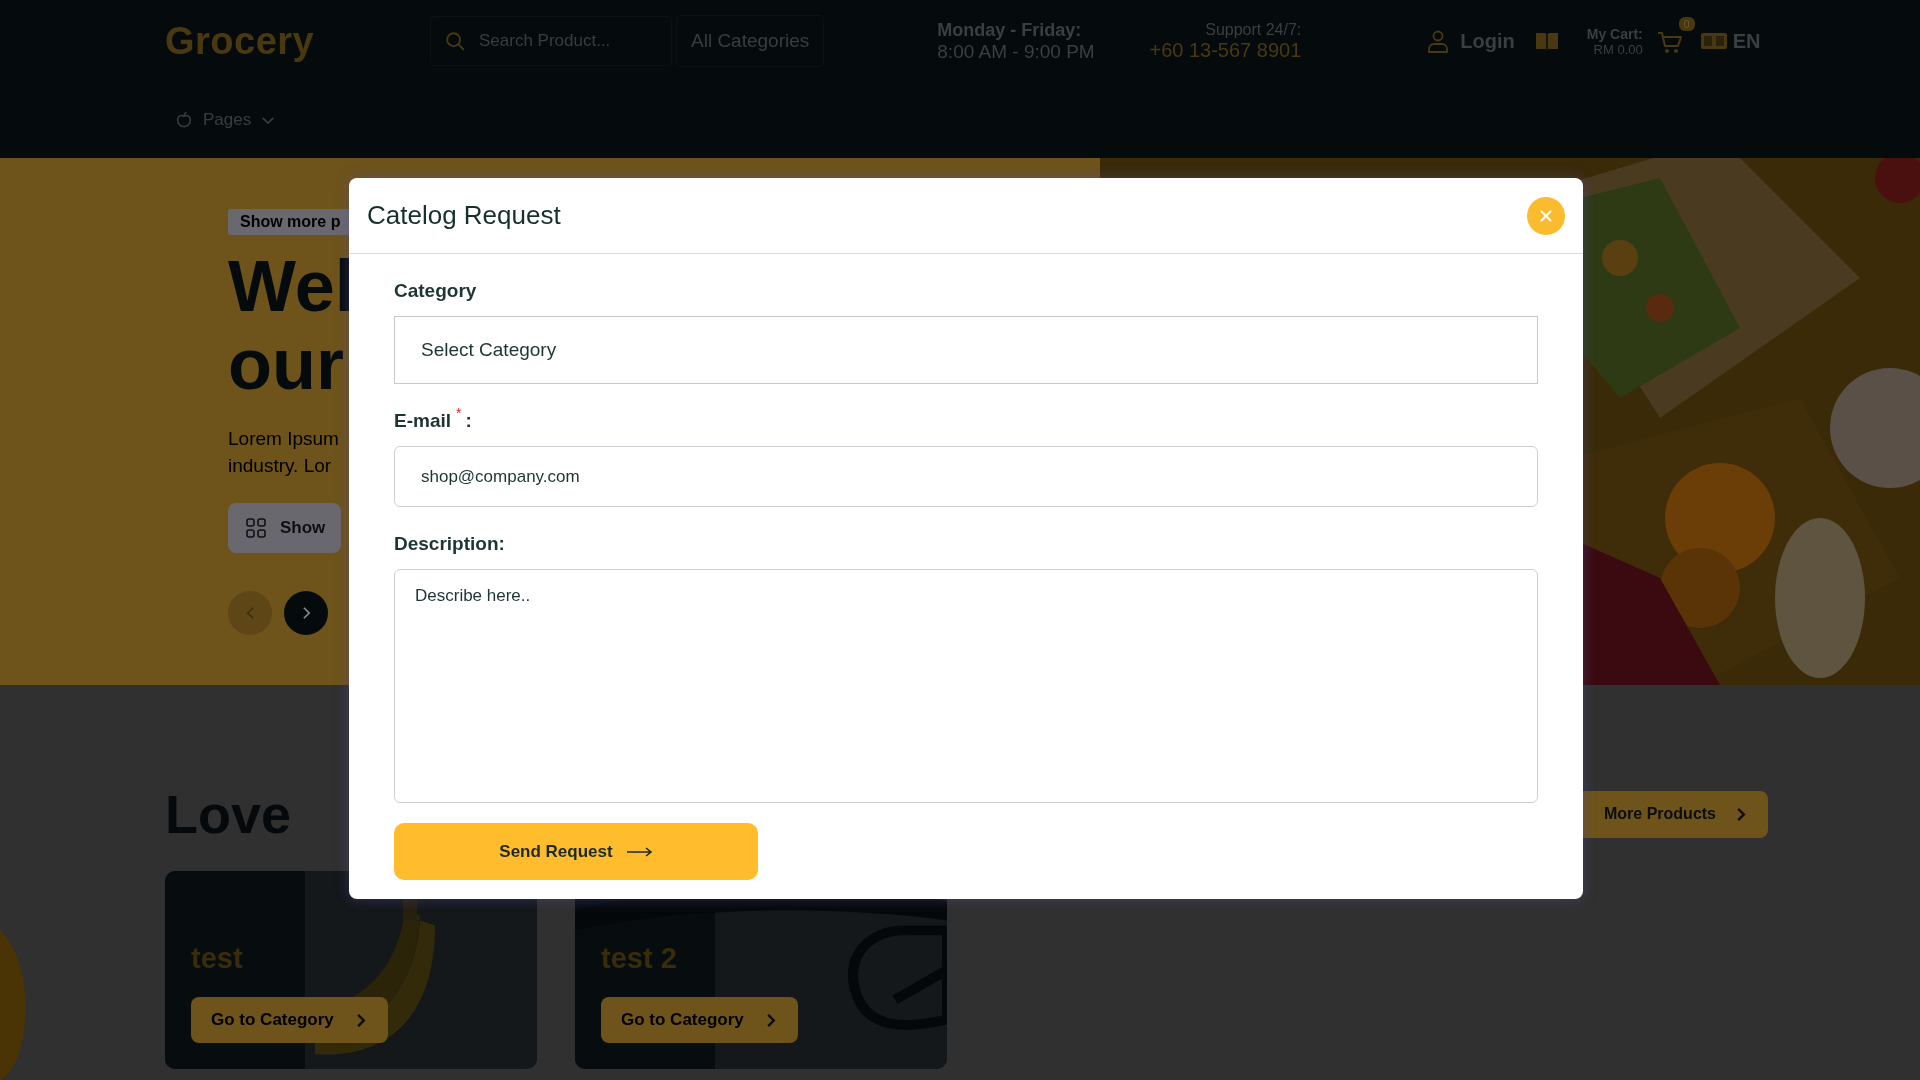 The width and height of the screenshot is (1920, 1080). I want to click on chevron-left-icon, so click(250, 613).